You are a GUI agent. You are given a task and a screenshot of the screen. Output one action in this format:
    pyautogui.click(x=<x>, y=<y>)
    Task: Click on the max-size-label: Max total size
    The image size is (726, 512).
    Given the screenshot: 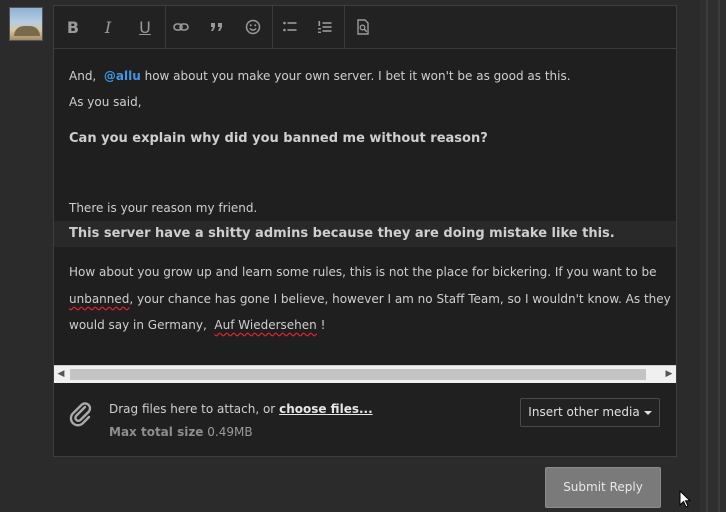 What is the action you would take?
    pyautogui.click(x=156, y=432)
    